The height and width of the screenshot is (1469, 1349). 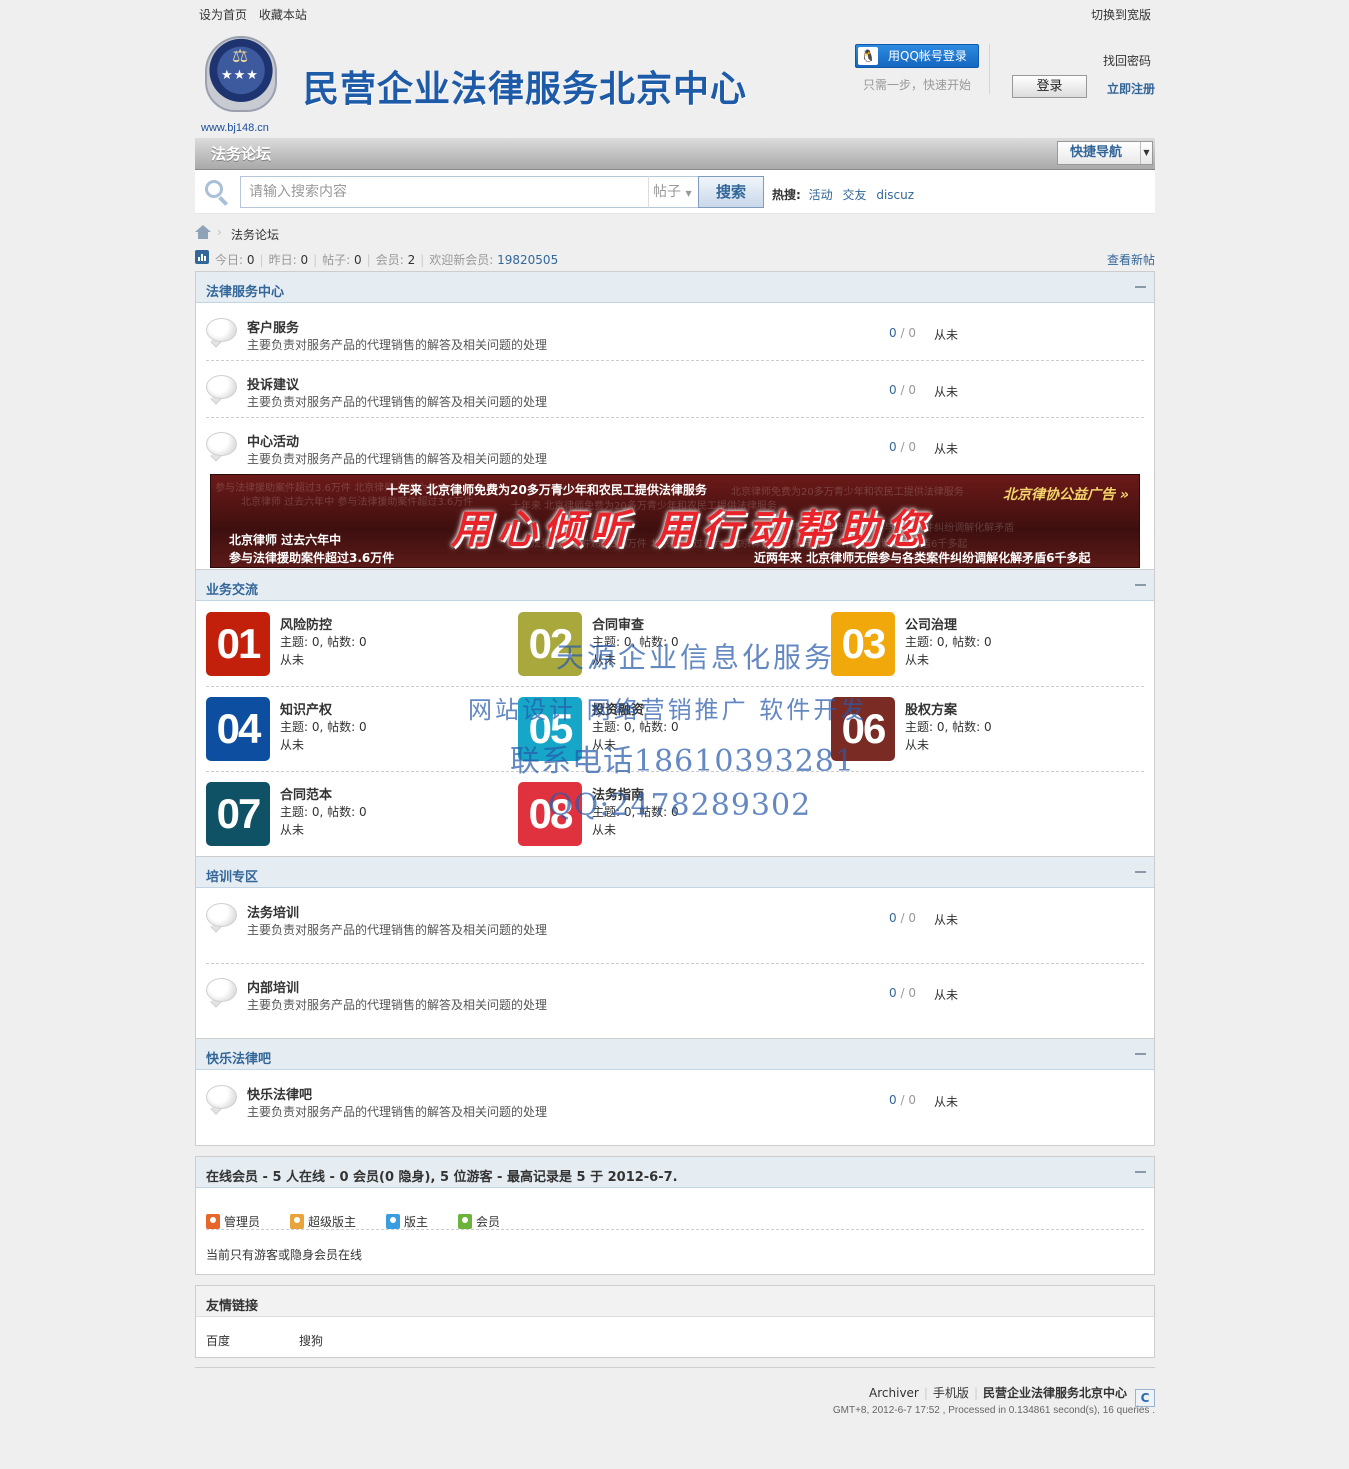 What do you see at coordinates (232, 588) in the screenshot?
I see `category-title: 业务交流` at bounding box center [232, 588].